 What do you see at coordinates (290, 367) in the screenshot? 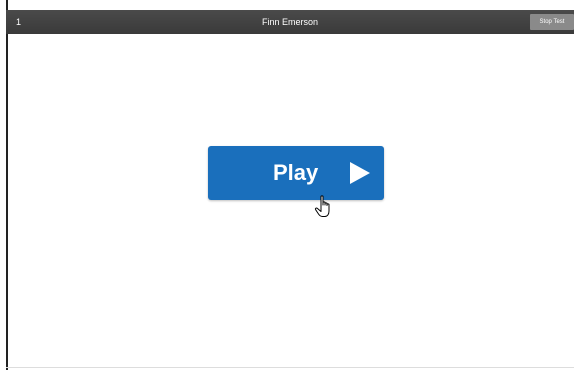
I see `window-bottom-border` at bounding box center [290, 367].